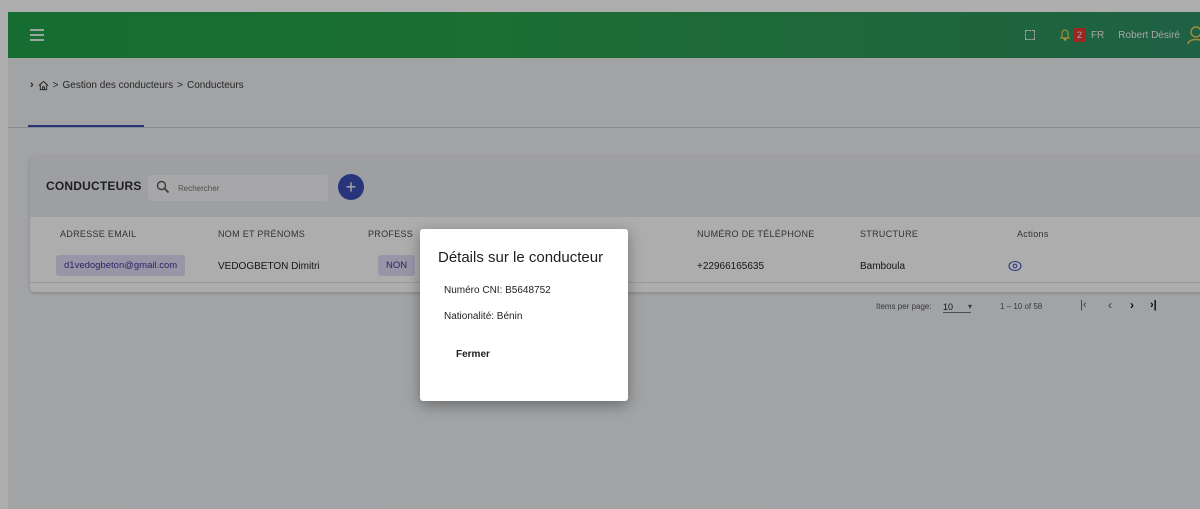 This screenshot has height=509, width=1200. What do you see at coordinates (497, 290) in the screenshot?
I see `cni-number: Numéro CNI: B5648752` at bounding box center [497, 290].